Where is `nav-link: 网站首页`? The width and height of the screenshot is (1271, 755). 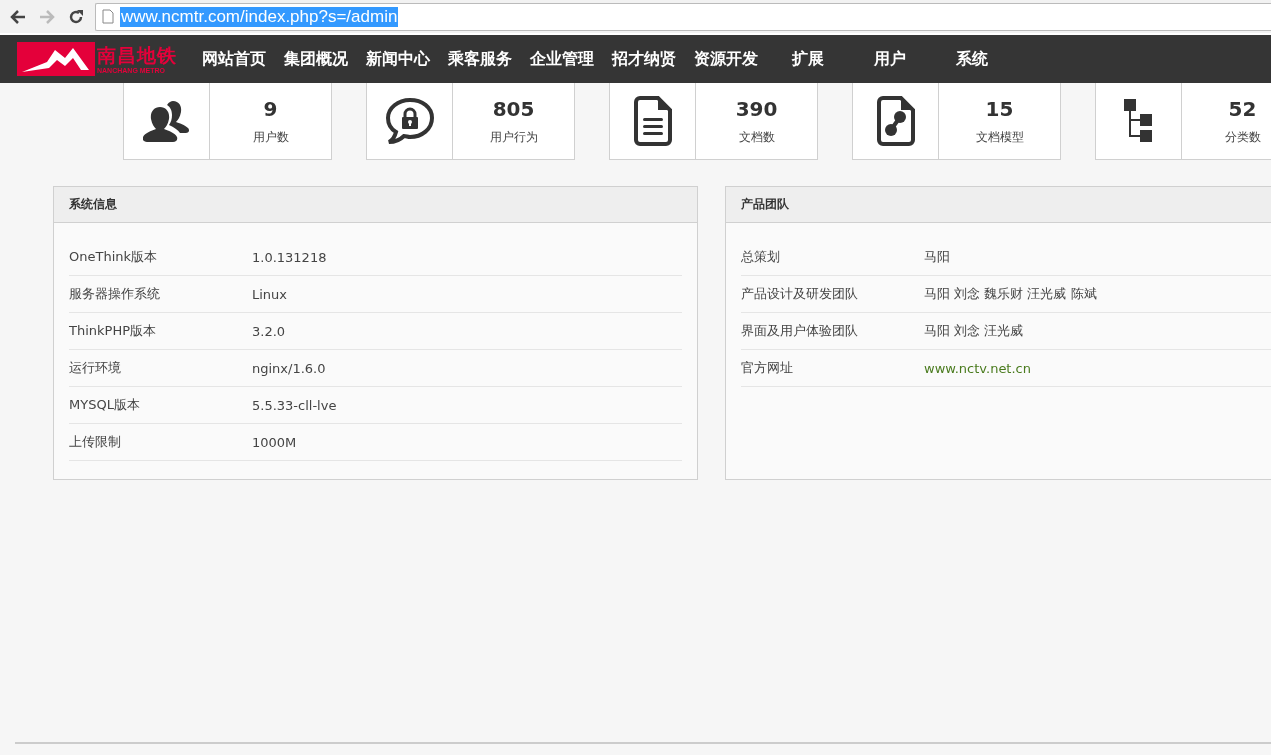
nav-link: 网站首页 is located at coordinates (234, 59).